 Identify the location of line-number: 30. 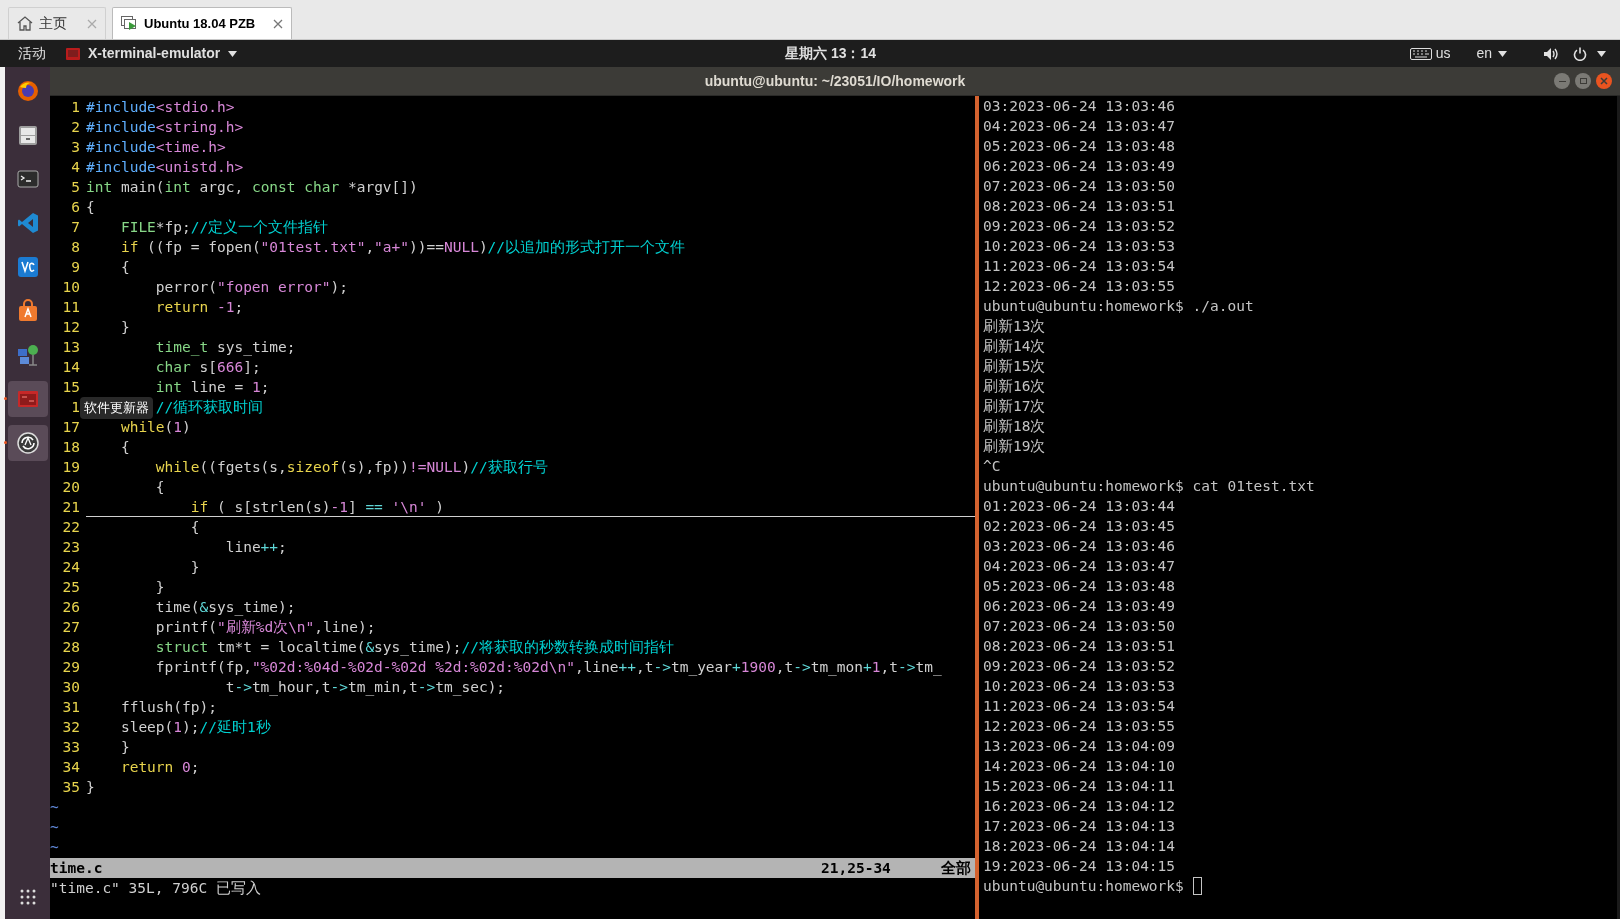
(70, 687).